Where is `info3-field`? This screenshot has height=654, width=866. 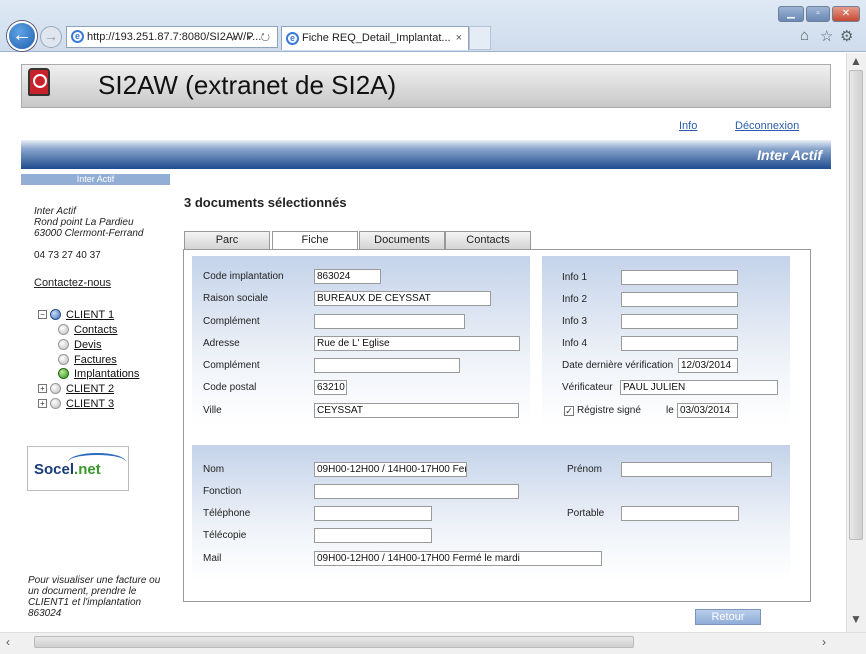 info3-field is located at coordinates (679, 321).